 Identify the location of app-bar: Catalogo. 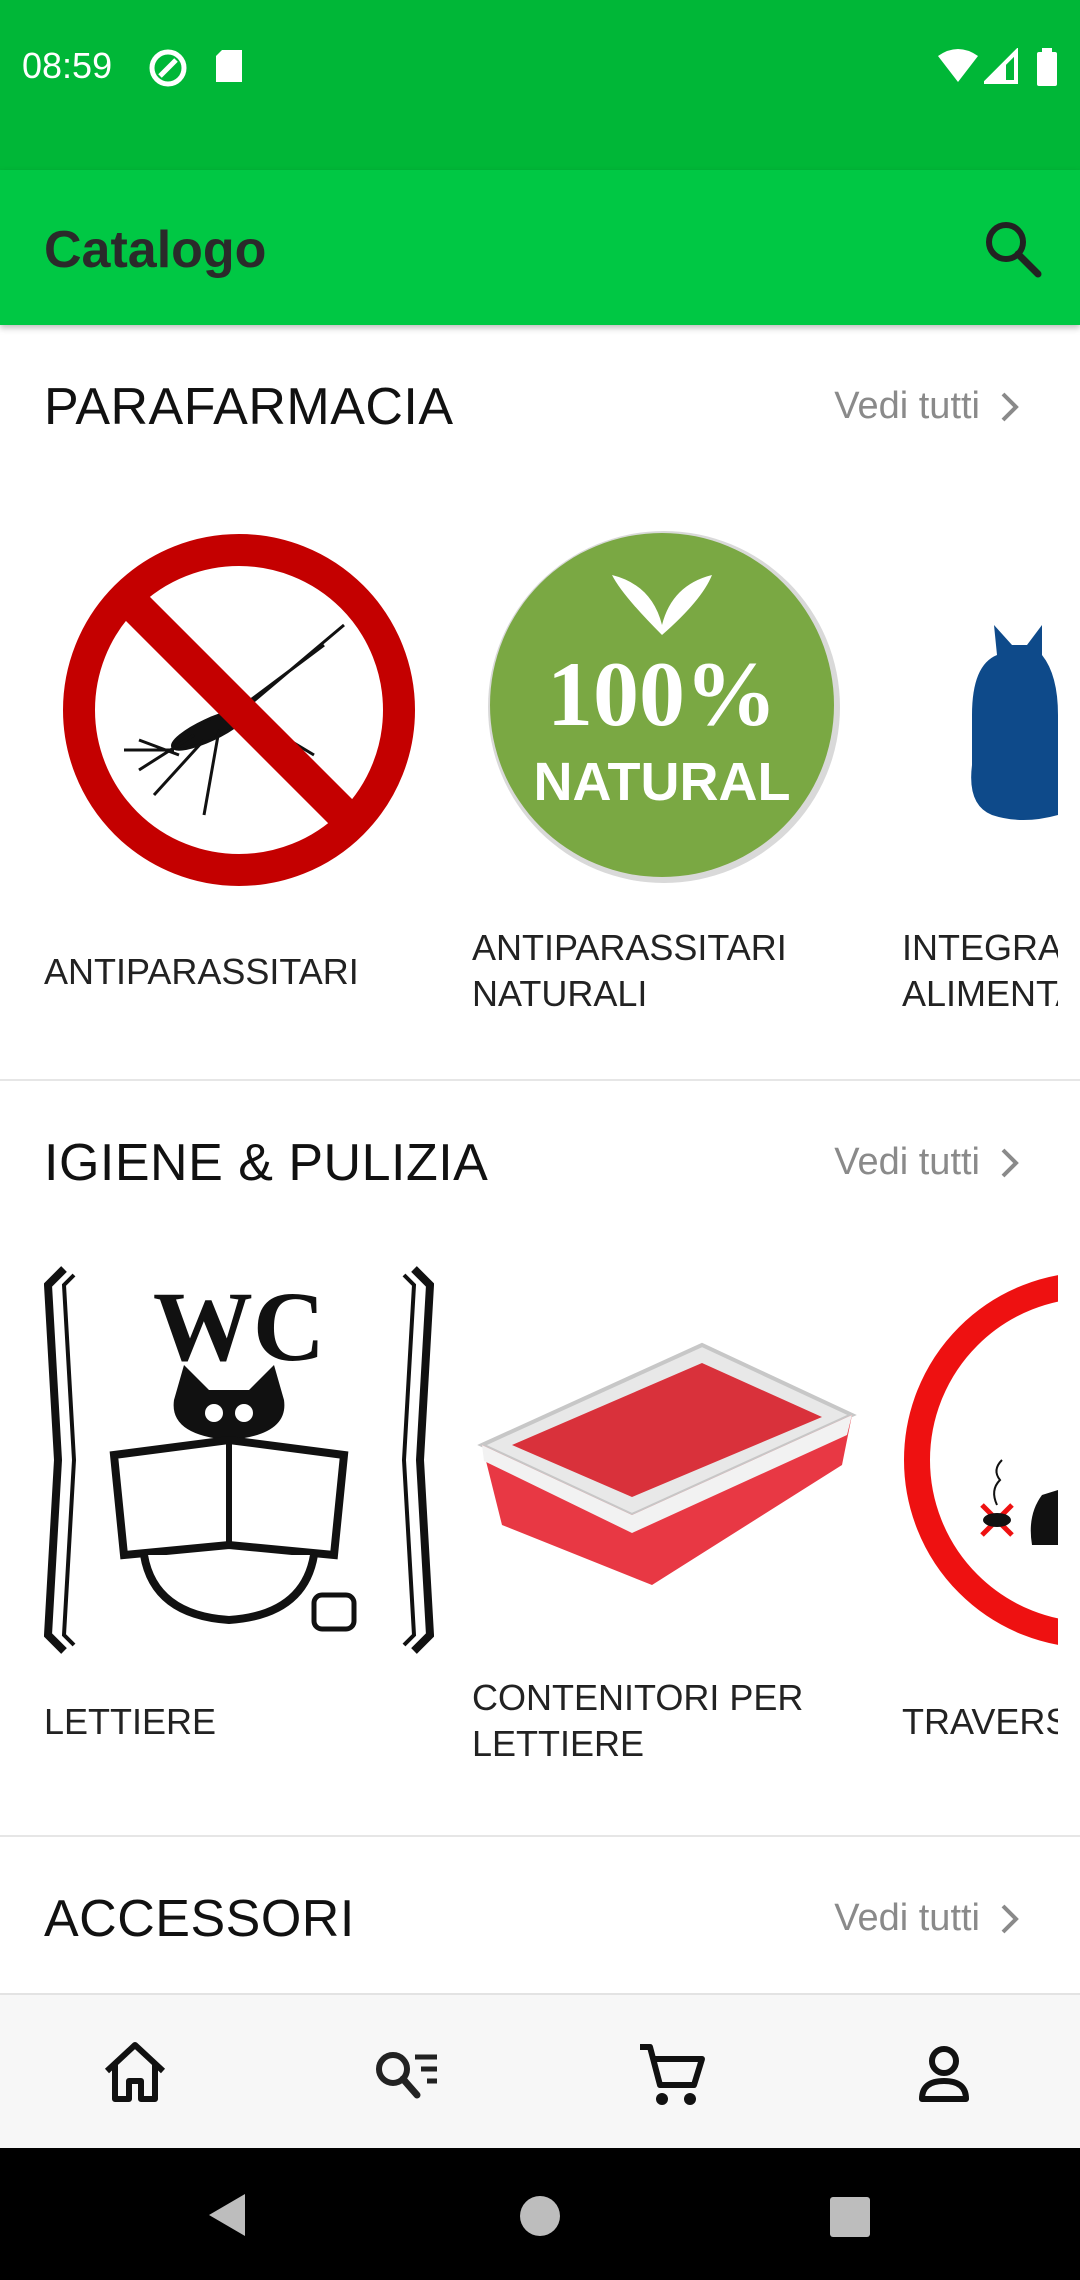
(540, 247).